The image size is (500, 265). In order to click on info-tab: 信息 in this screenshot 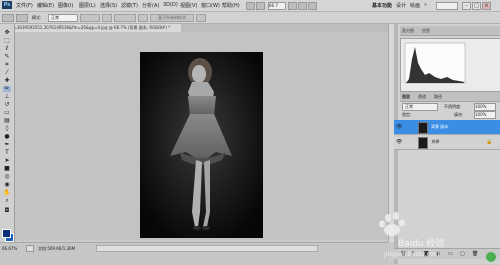, I will do `click(426, 31)`.